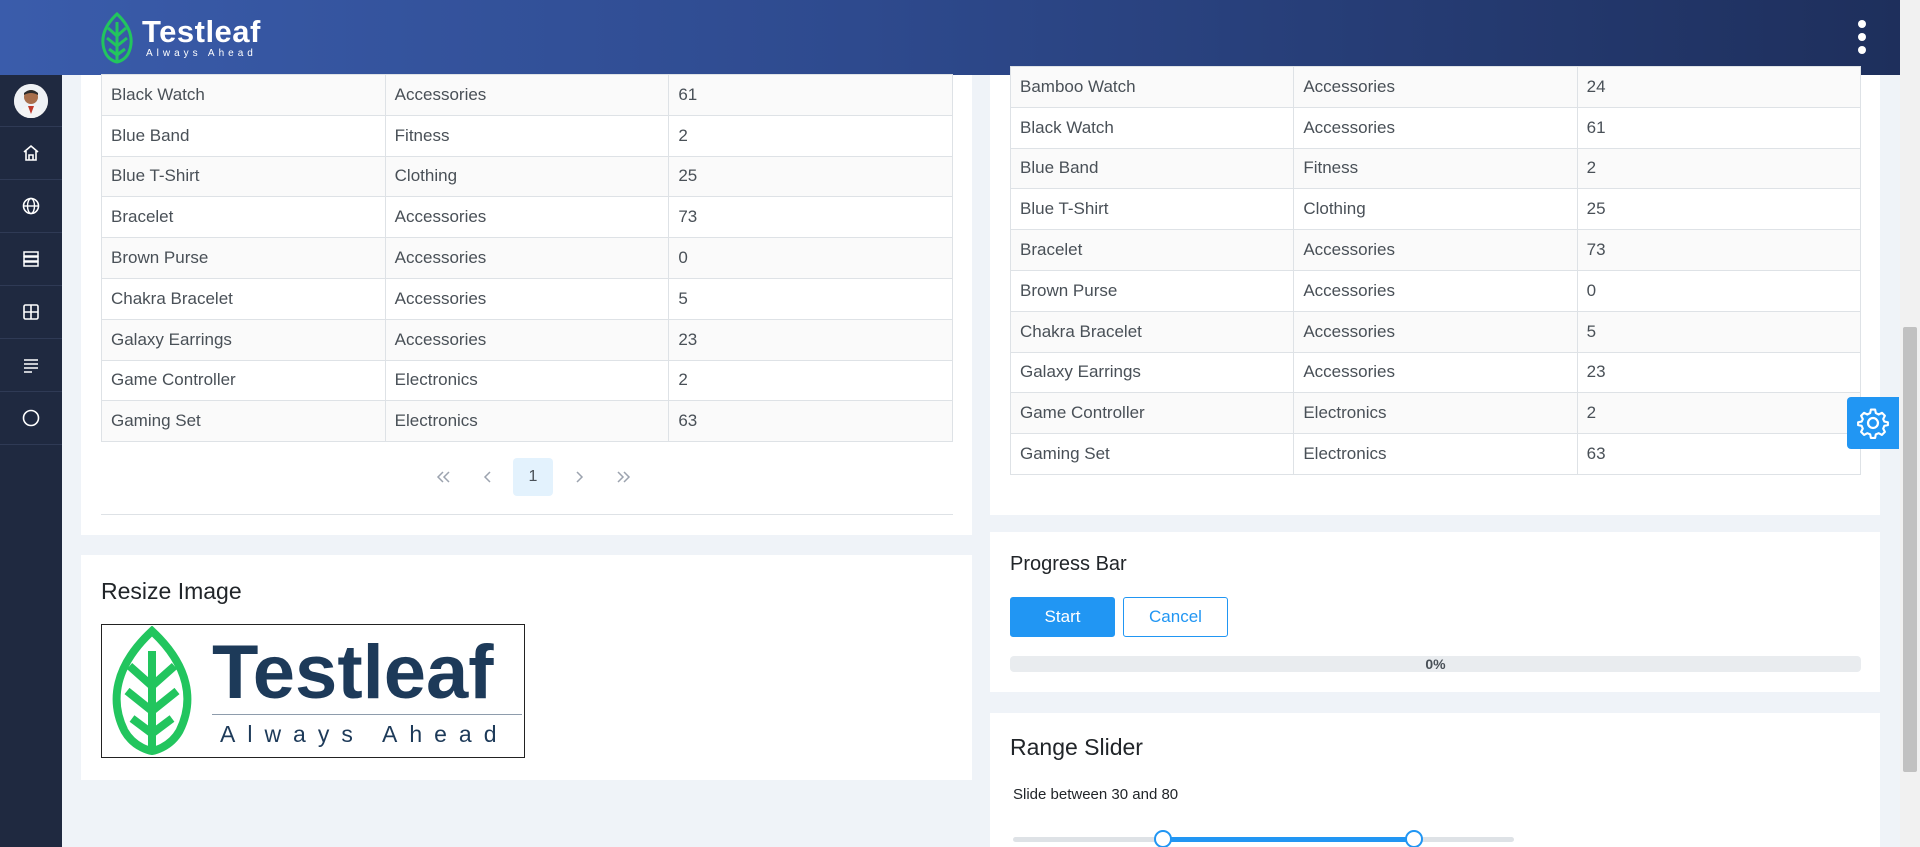 This screenshot has height=847, width=1920. I want to click on quantity-cell: 5, so click(810, 298).